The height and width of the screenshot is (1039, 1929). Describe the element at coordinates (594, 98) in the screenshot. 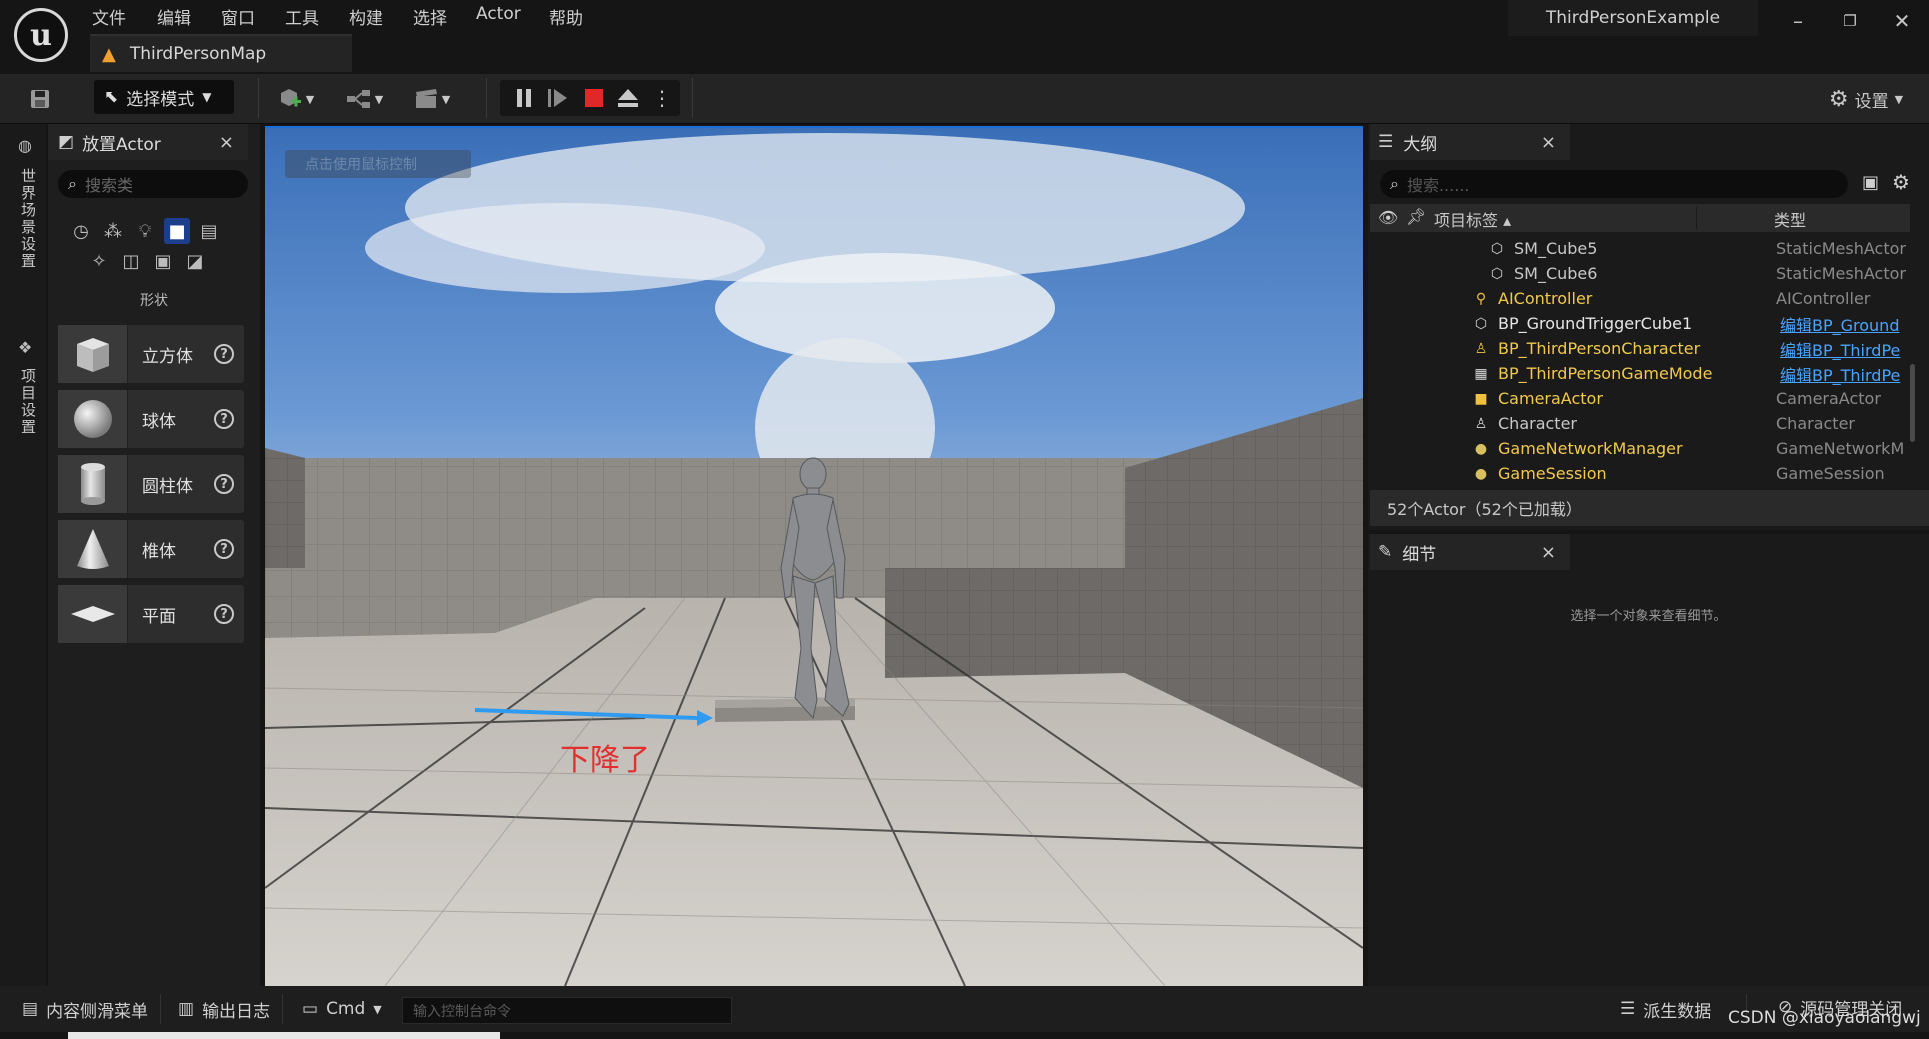

I see `stop-icon` at that location.